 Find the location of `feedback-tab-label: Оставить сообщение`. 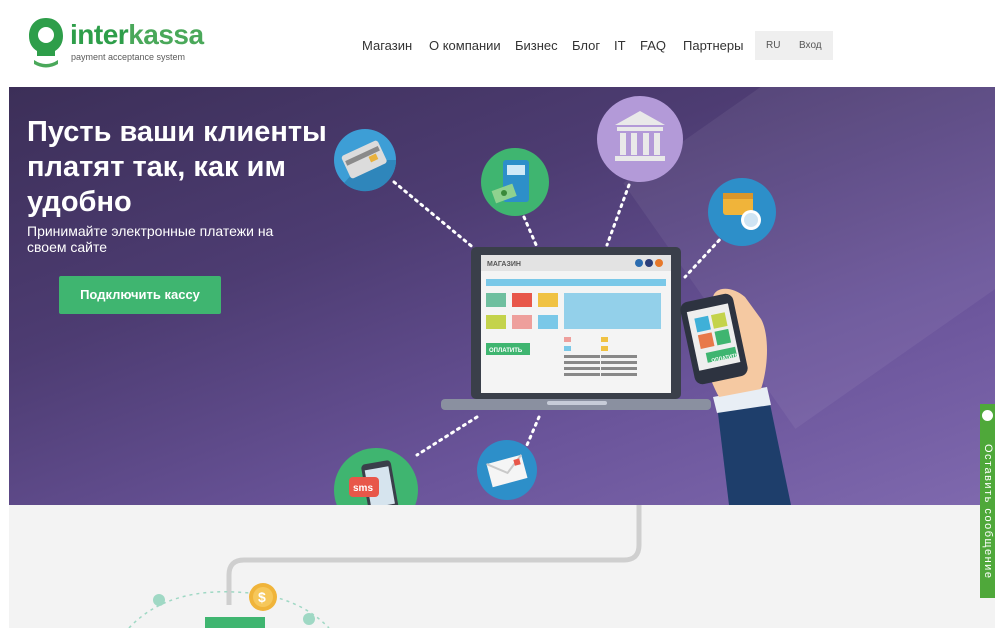

feedback-tab-label: Оставить сообщение is located at coordinates (988, 512).